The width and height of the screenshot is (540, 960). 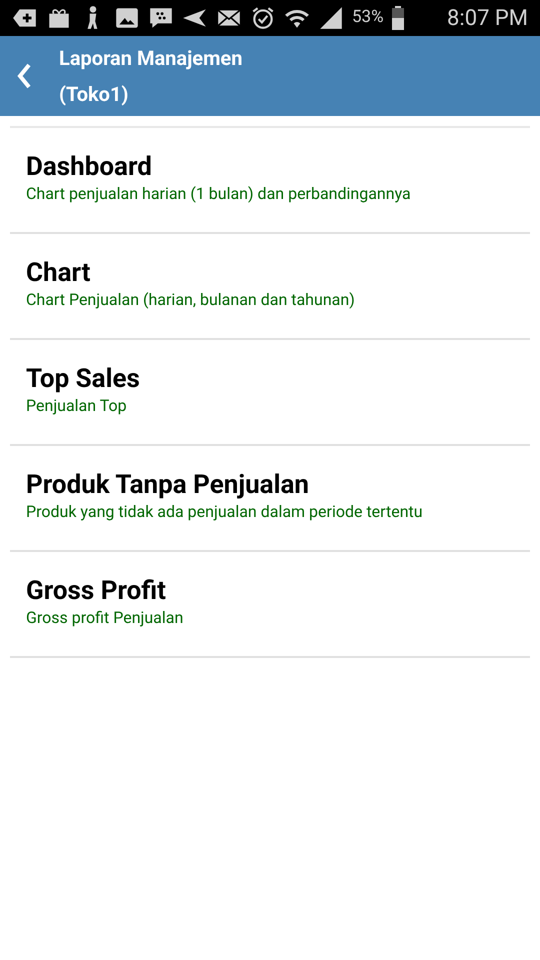 What do you see at coordinates (270, 605) in the screenshot?
I see `menu-item: Gross Profit Gross profit Penjualan` at bounding box center [270, 605].